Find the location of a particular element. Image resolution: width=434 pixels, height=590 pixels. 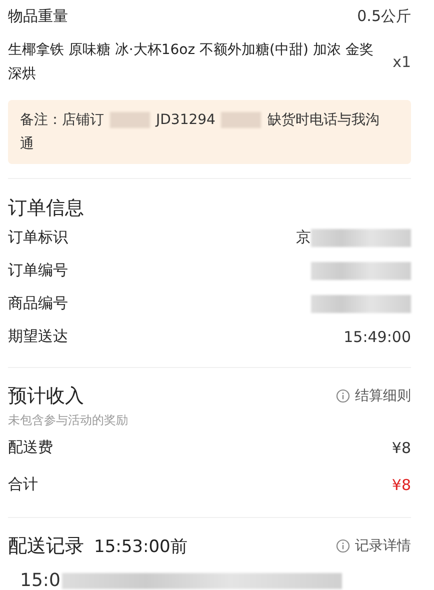

field-label: 订单标识 is located at coordinates (38, 237).